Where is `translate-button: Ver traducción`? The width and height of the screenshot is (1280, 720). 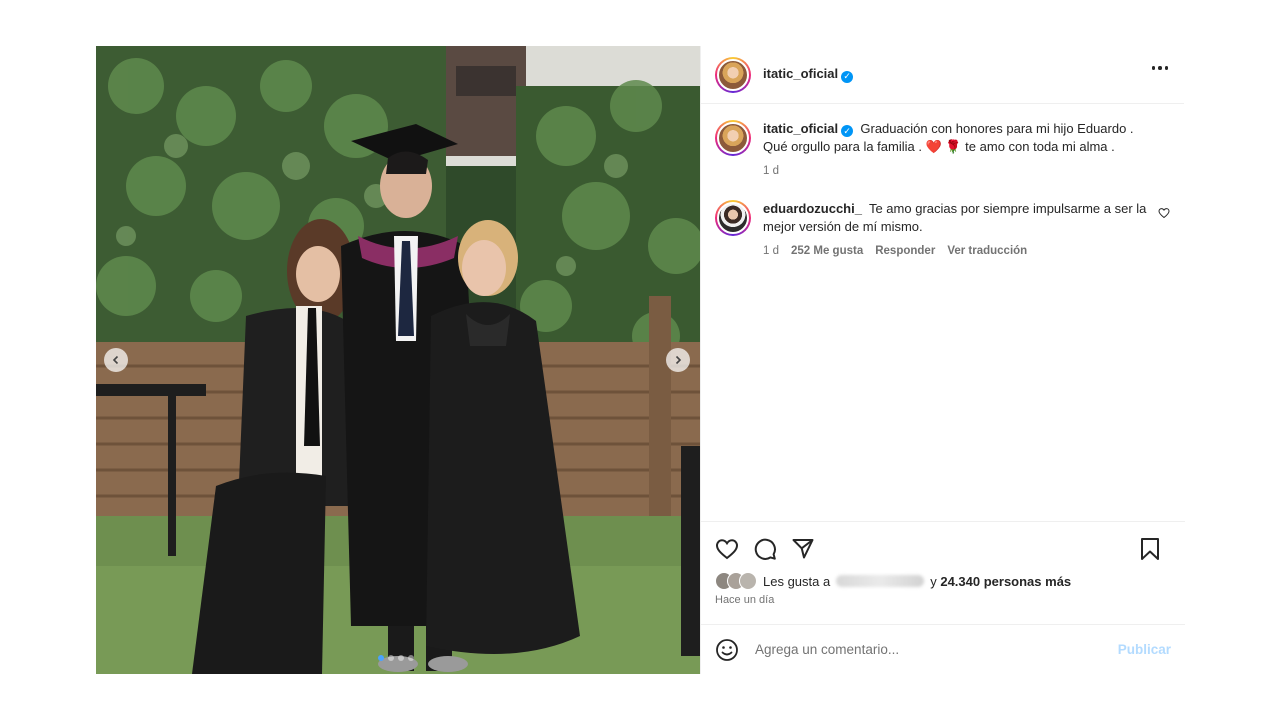 translate-button: Ver traducción is located at coordinates (987, 251).